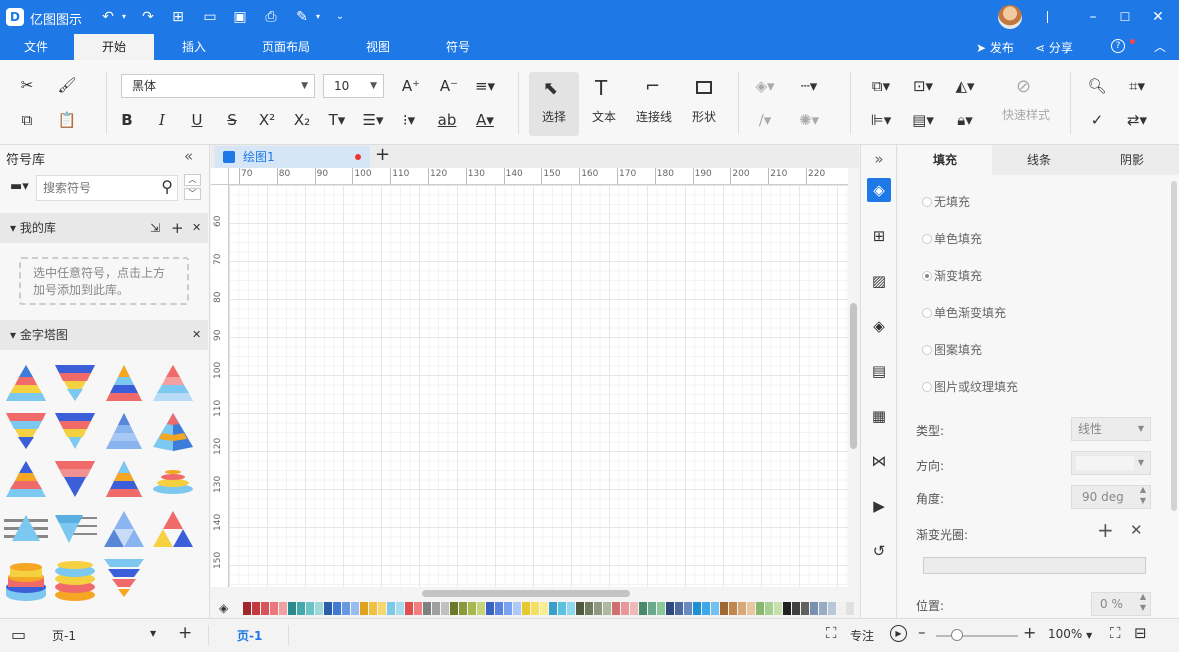  What do you see at coordinates (1143, 495) in the screenshot?
I see `stepper-arrows-icon: ▲ ▼` at bounding box center [1143, 495].